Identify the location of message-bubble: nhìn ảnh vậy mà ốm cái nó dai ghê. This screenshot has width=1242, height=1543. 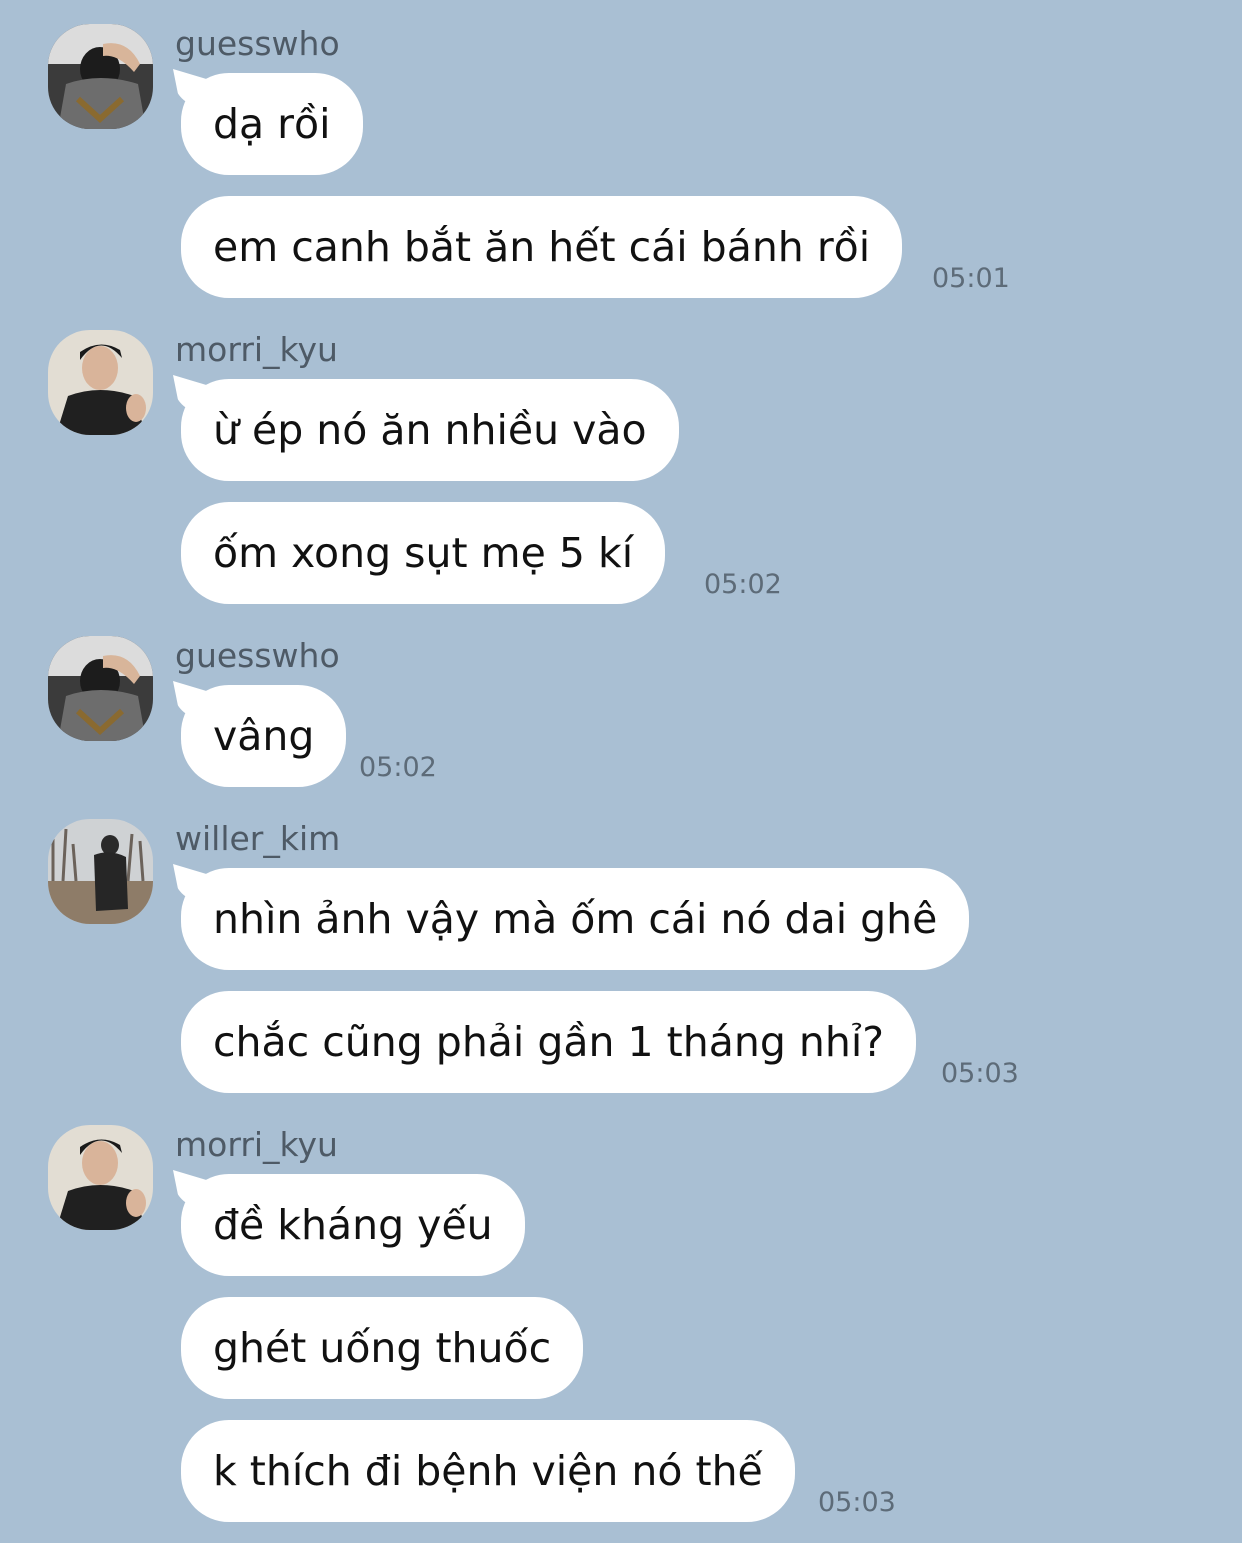
(575, 919).